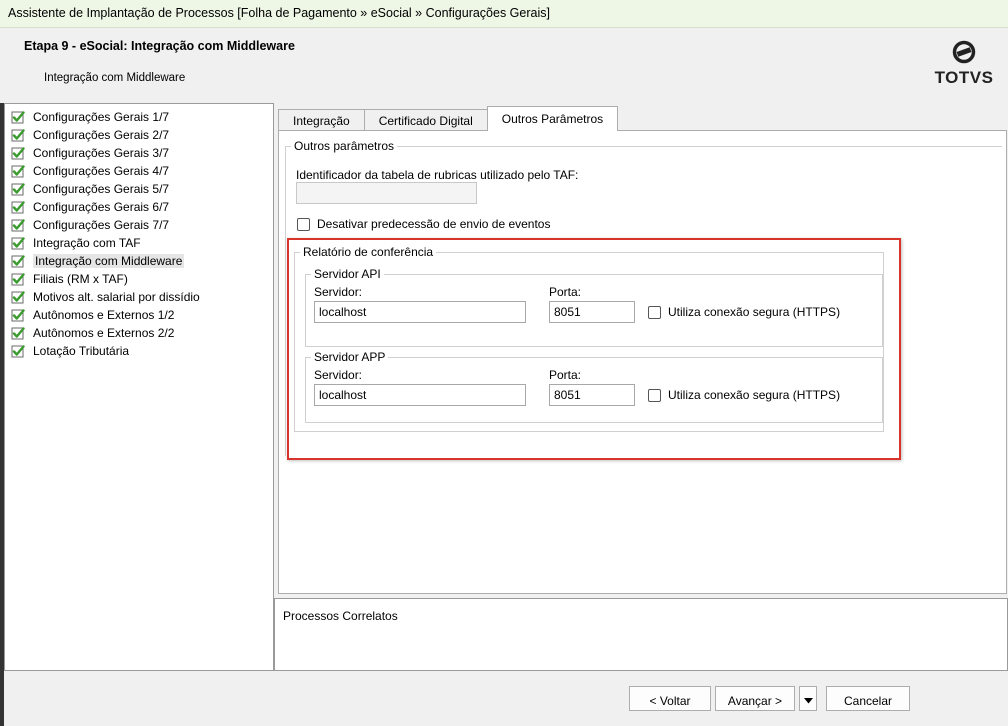  What do you see at coordinates (101, 171) in the screenshot?
I see `tree-item-label: Configurações Gerais 4/7` at bounding box center [101, 171].